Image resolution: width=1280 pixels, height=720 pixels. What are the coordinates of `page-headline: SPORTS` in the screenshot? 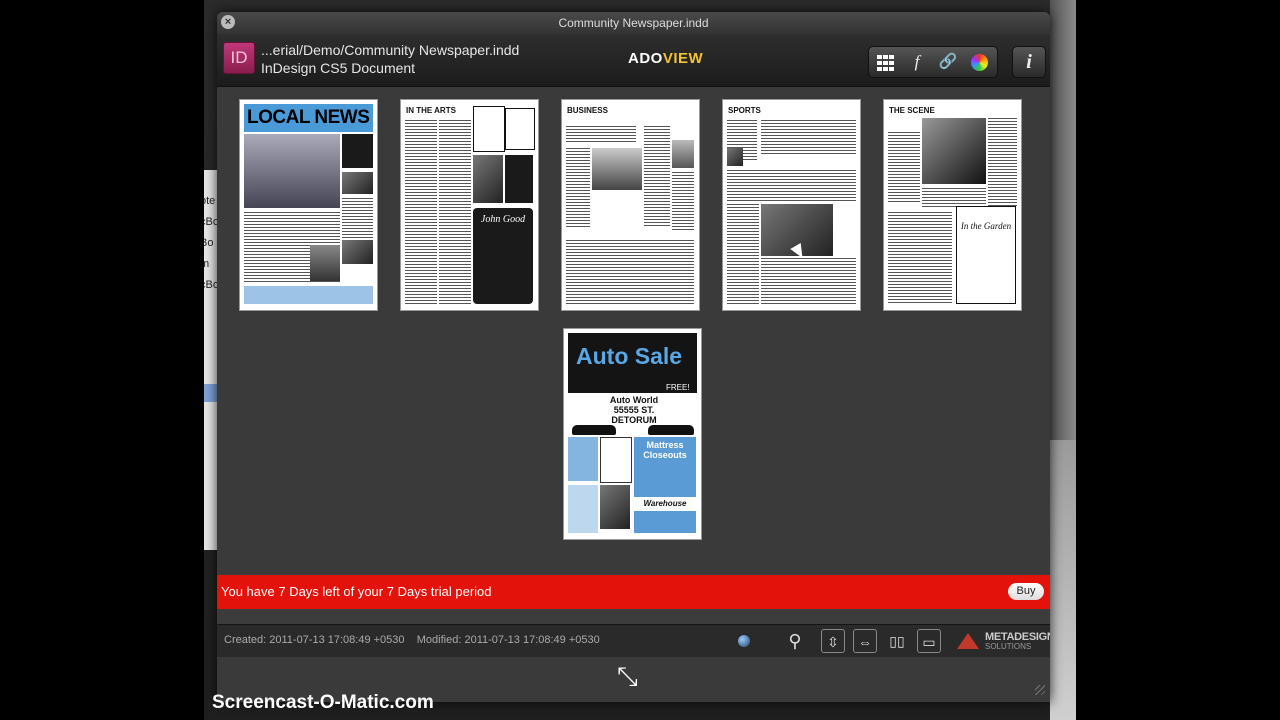 It's located at (744, 110).